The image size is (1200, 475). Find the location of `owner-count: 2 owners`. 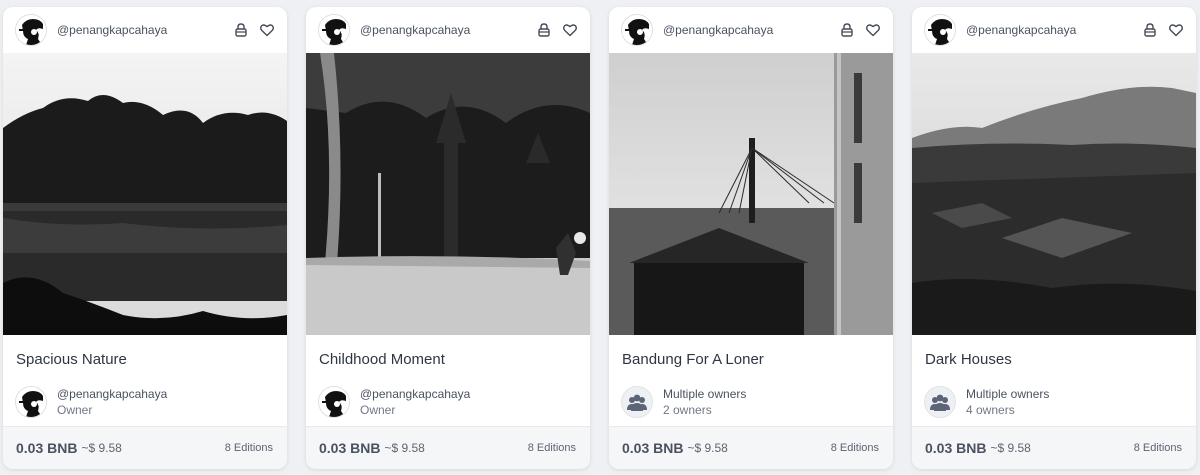

owner-count: 2 owners is located at coordinates (687, 410).